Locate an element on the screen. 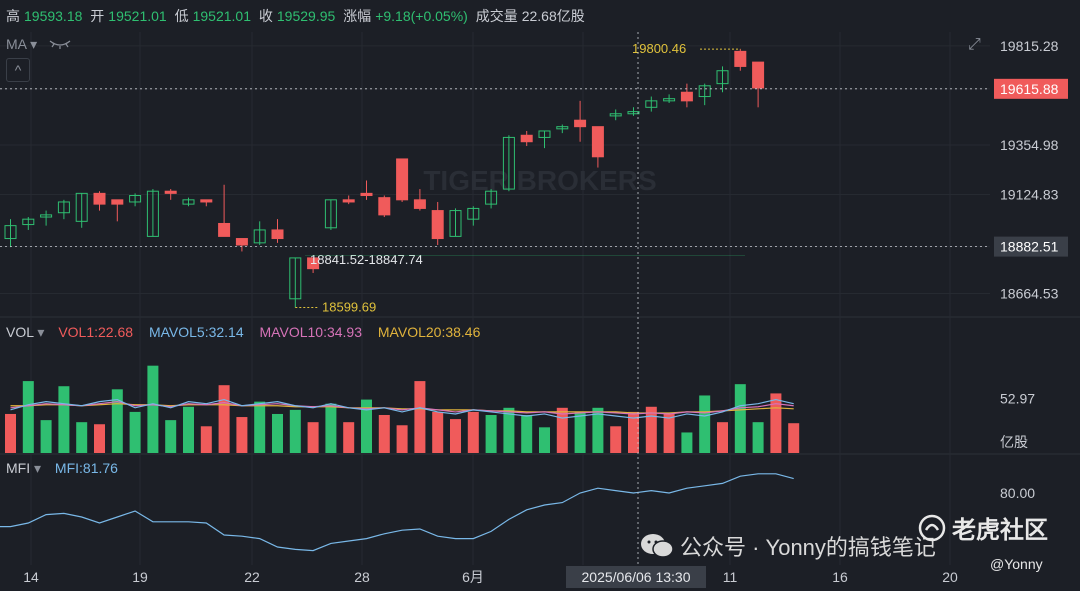 This screenshot has height=591, width=1080. ma-indicator-button: MA ▾ is located at coordinates (38, 44).